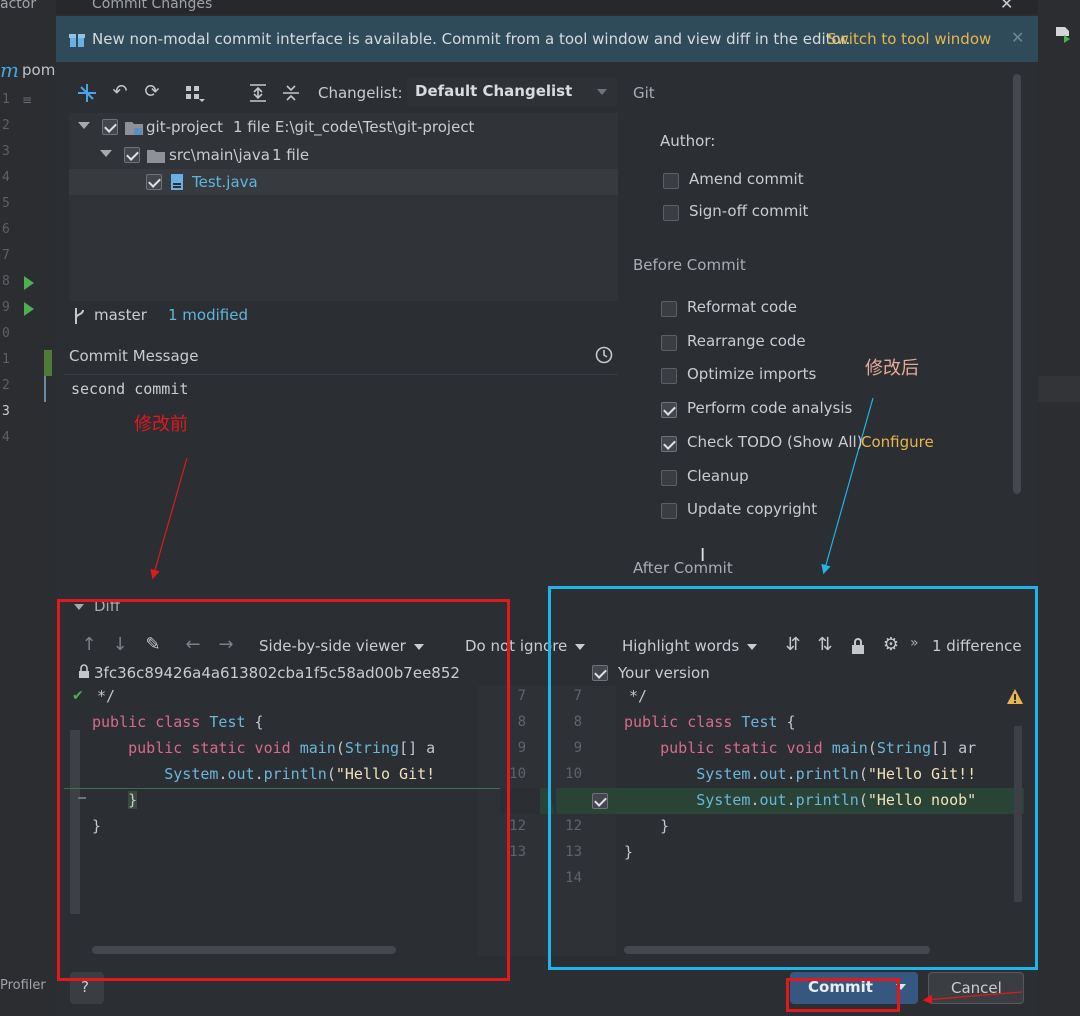 The width and height of the screenshot is (1080, 1016). I want to click on annotation-before-label: 修改前, so click(161, 424).